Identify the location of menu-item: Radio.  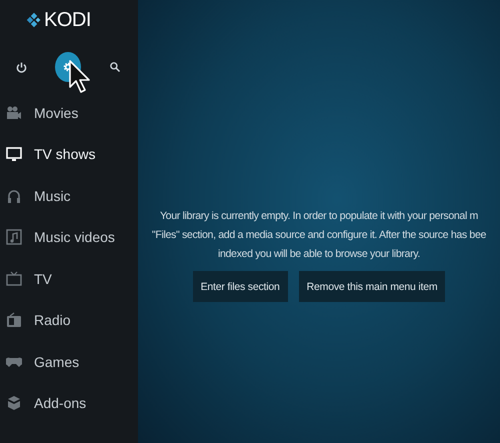
(69, 320).